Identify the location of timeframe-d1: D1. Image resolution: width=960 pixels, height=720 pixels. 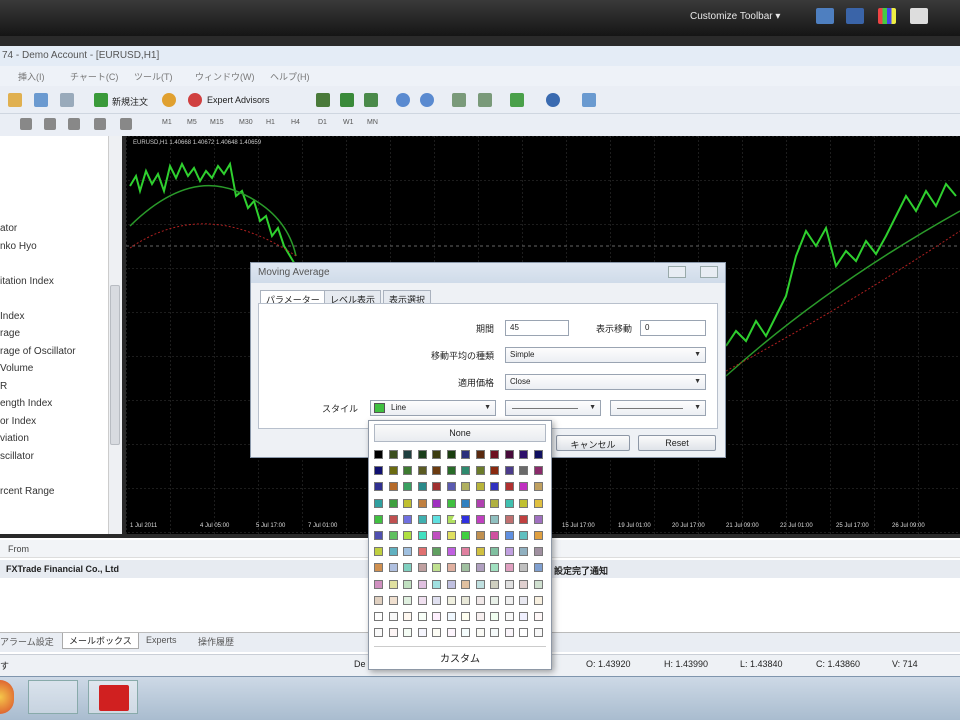
(322, 122).